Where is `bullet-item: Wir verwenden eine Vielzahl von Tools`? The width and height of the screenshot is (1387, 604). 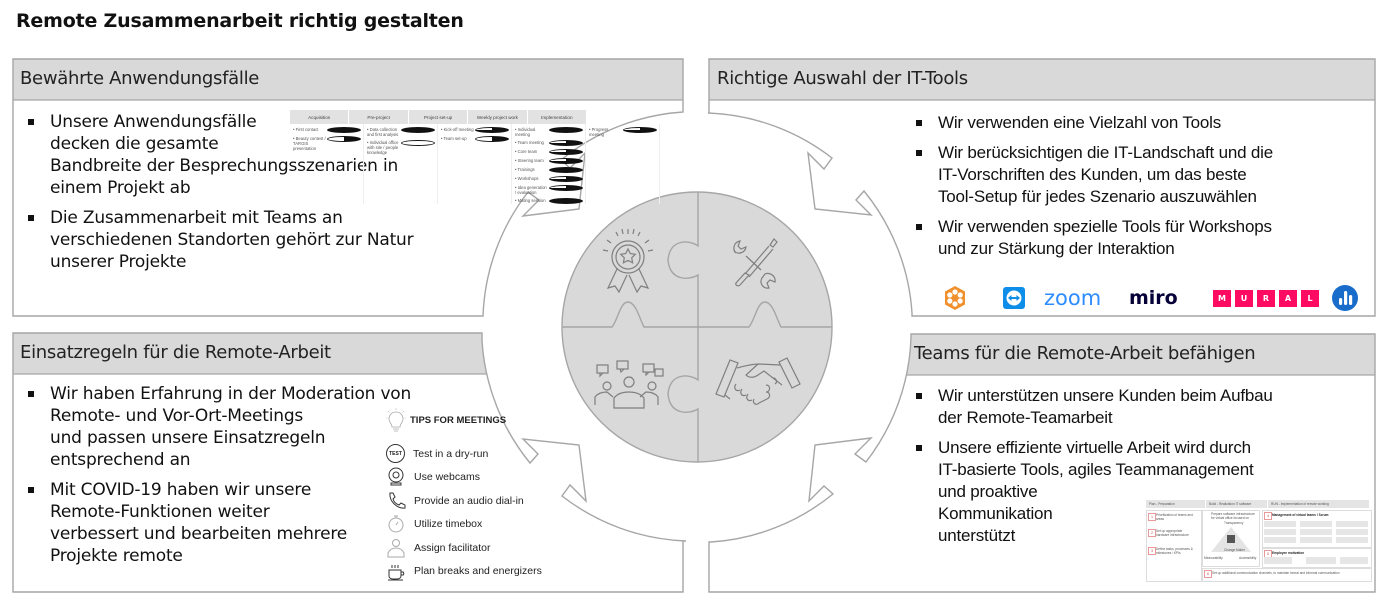 bullet-item: Wir verwenden eine Vielzahl von Tools is located at coordinates (1141, 123).